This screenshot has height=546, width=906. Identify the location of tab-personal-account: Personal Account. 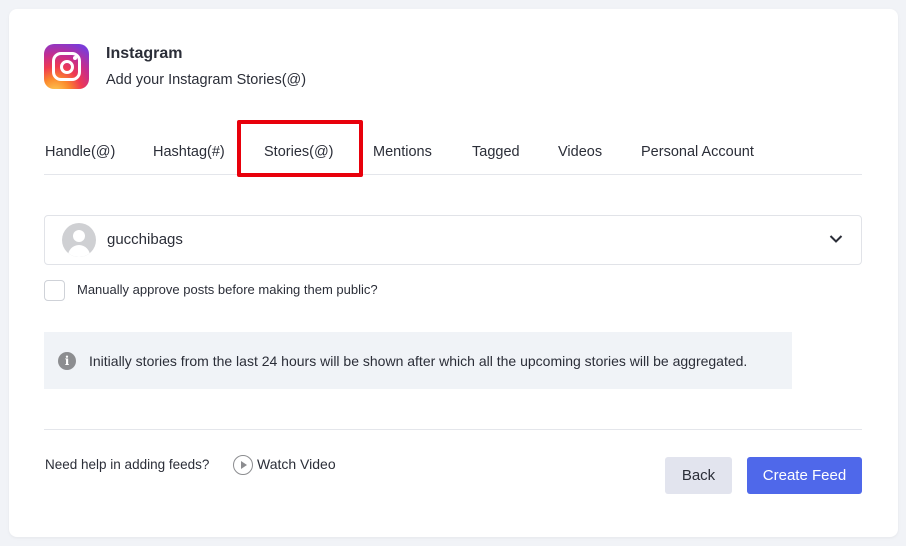
(697, 152).